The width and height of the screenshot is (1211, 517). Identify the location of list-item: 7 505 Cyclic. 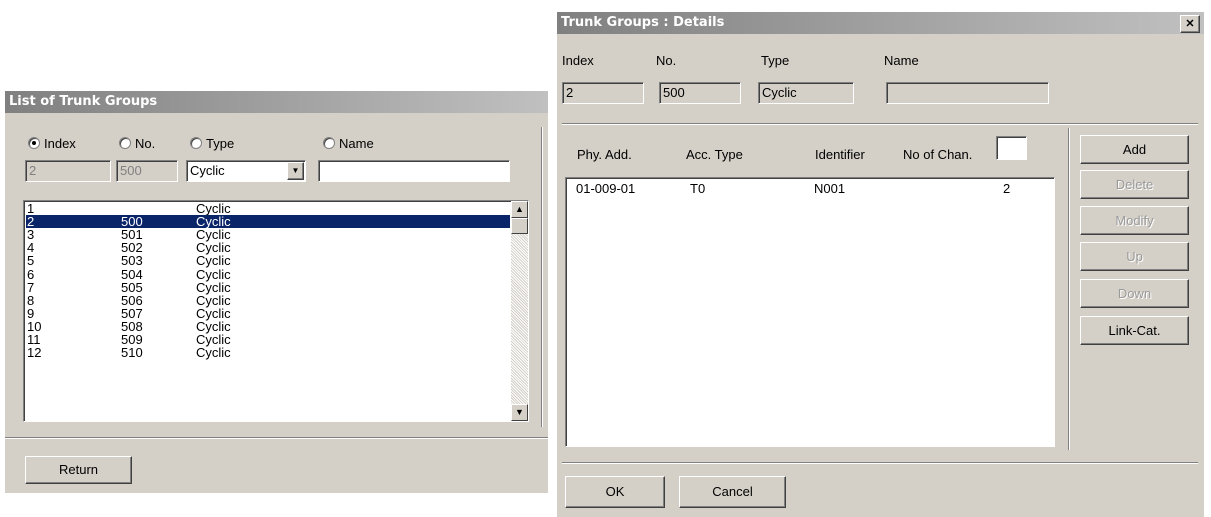
(268, 287).